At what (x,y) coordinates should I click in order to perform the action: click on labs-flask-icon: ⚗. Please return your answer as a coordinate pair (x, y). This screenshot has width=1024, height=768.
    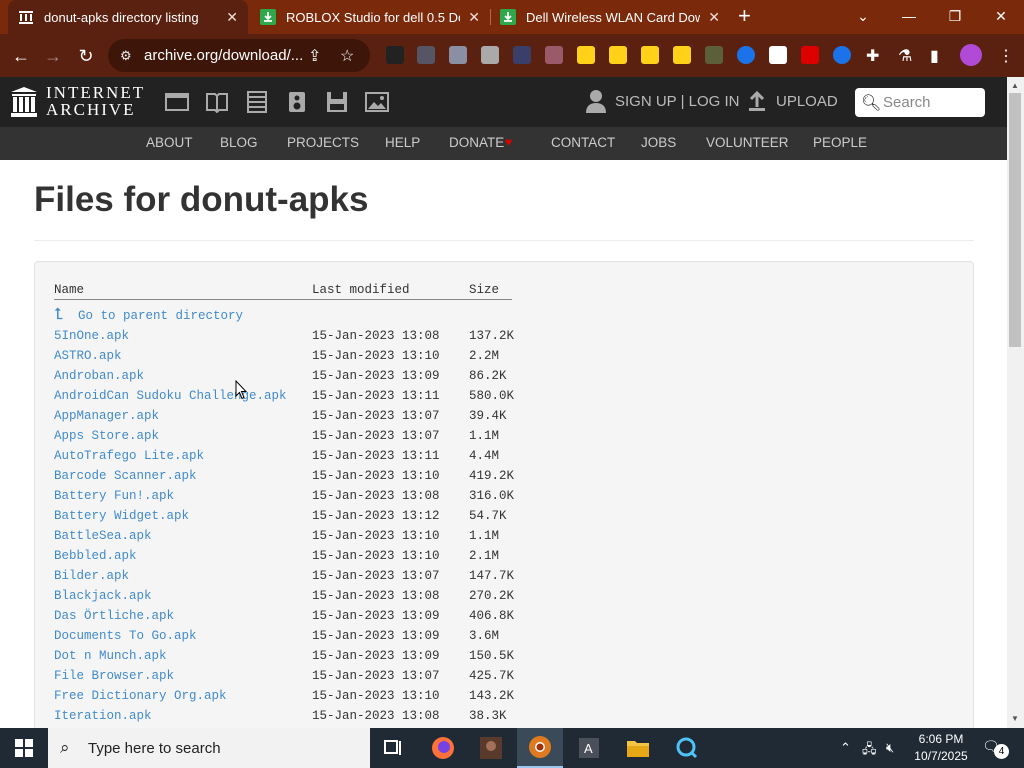
    Looking at the image, I should click on (905, 56).